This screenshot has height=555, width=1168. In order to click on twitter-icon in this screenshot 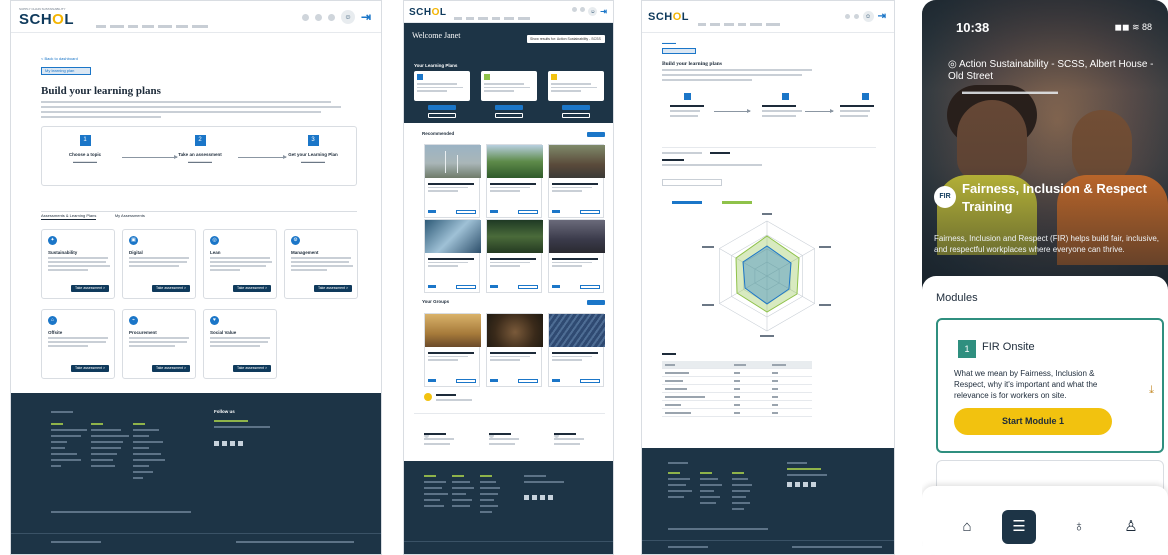, I will do `click(534, 497)`.